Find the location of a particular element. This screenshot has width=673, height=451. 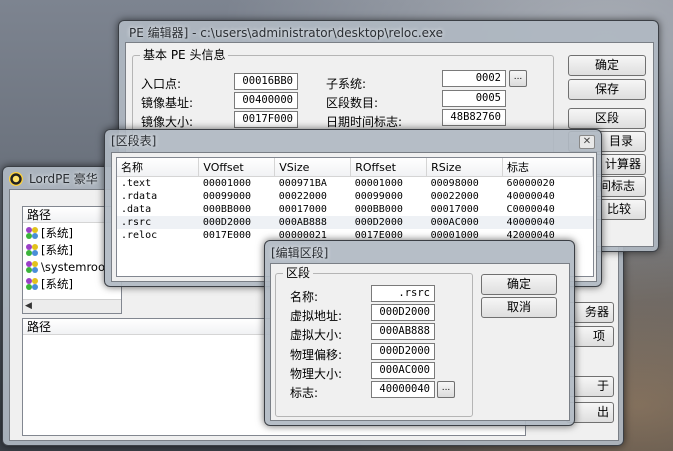

col-name: 名称 is located at coordinates (158, 167).